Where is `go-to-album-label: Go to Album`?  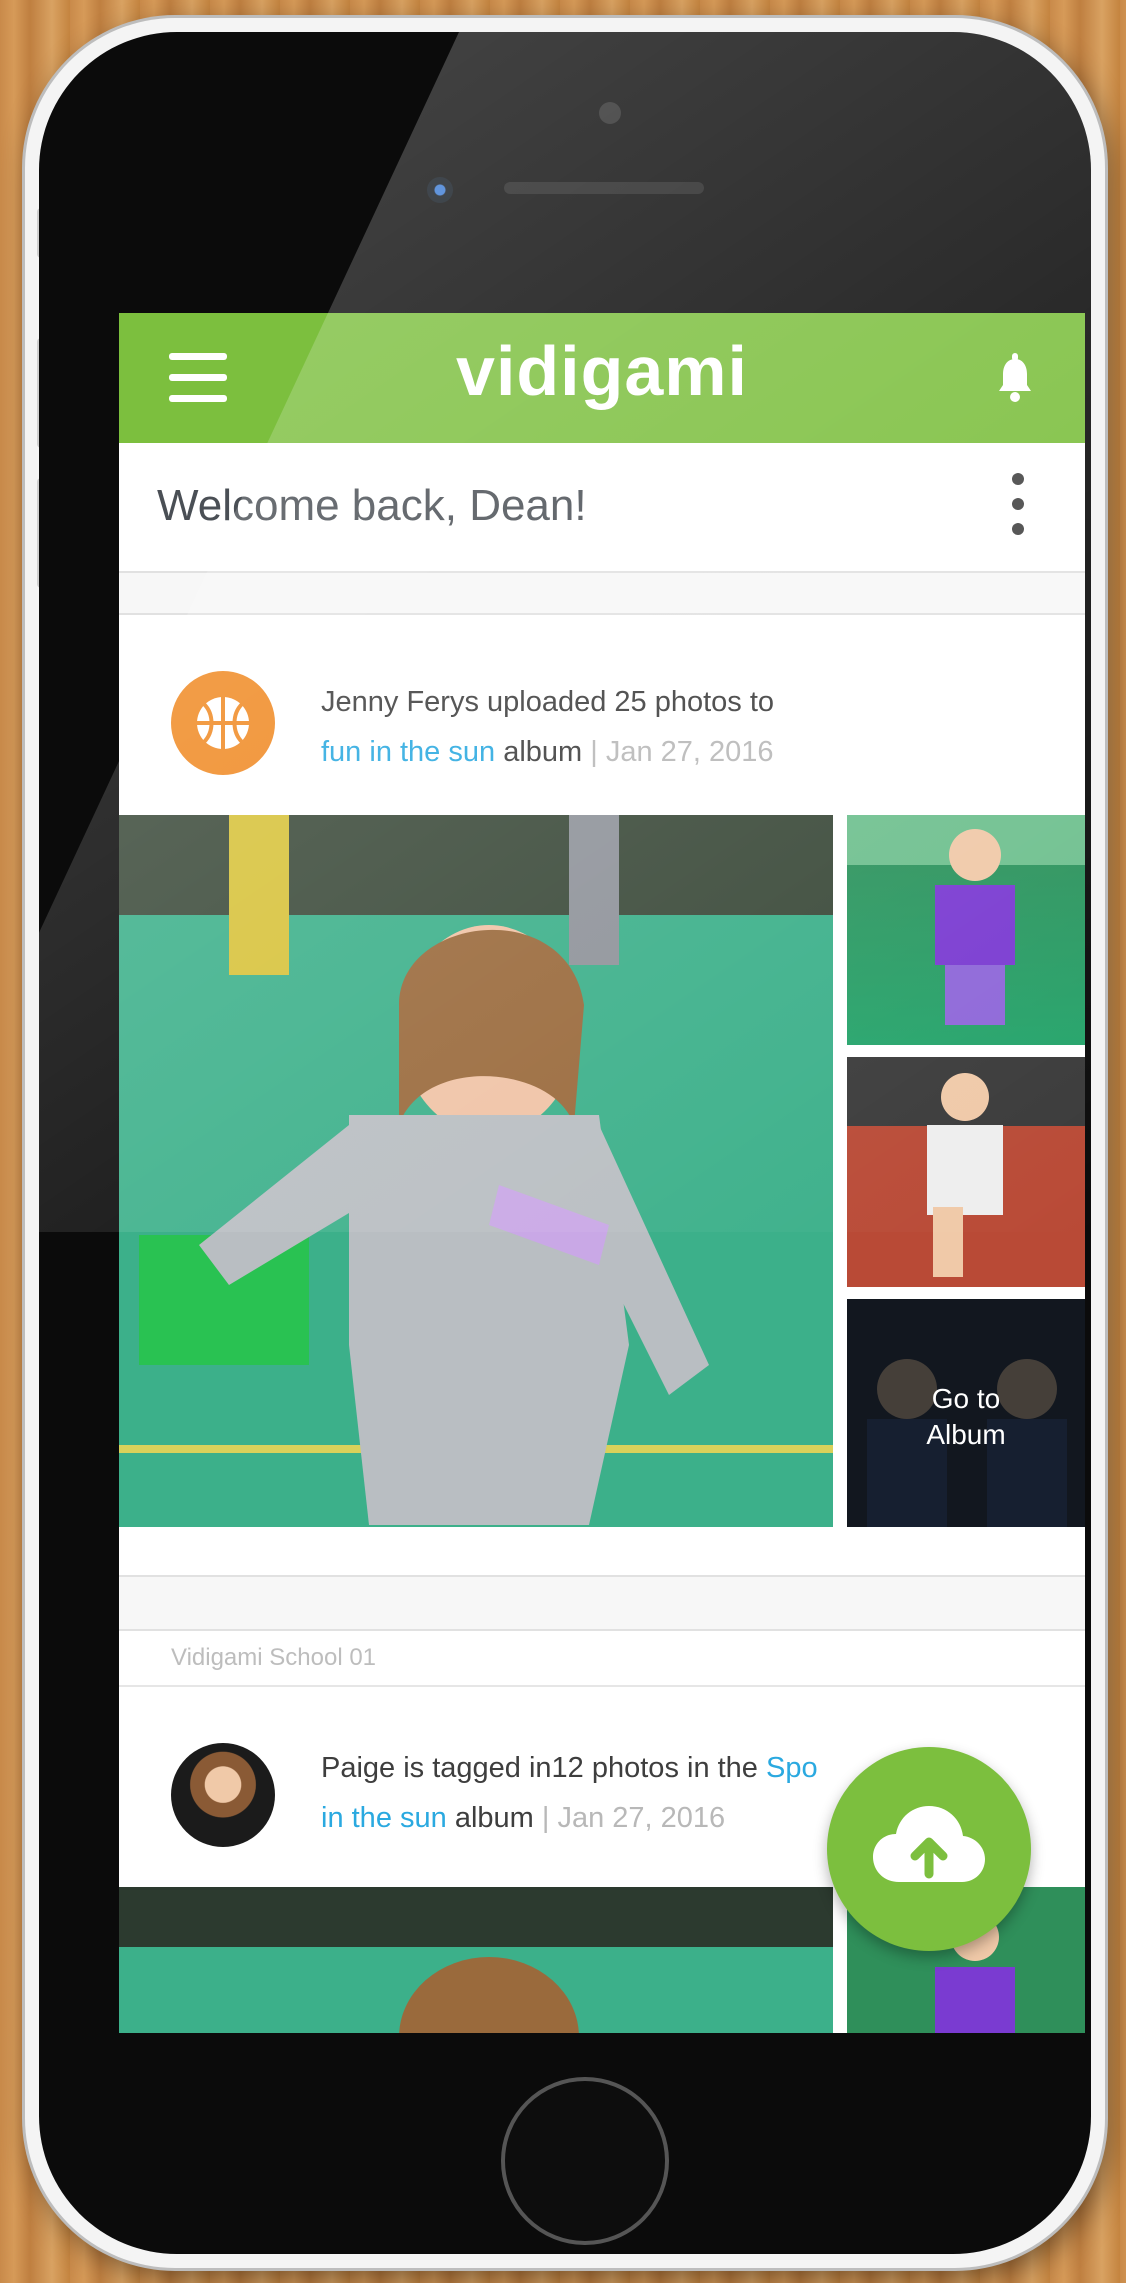
go-to-album-label: Go to Album is located at coordinates (966, 1417).